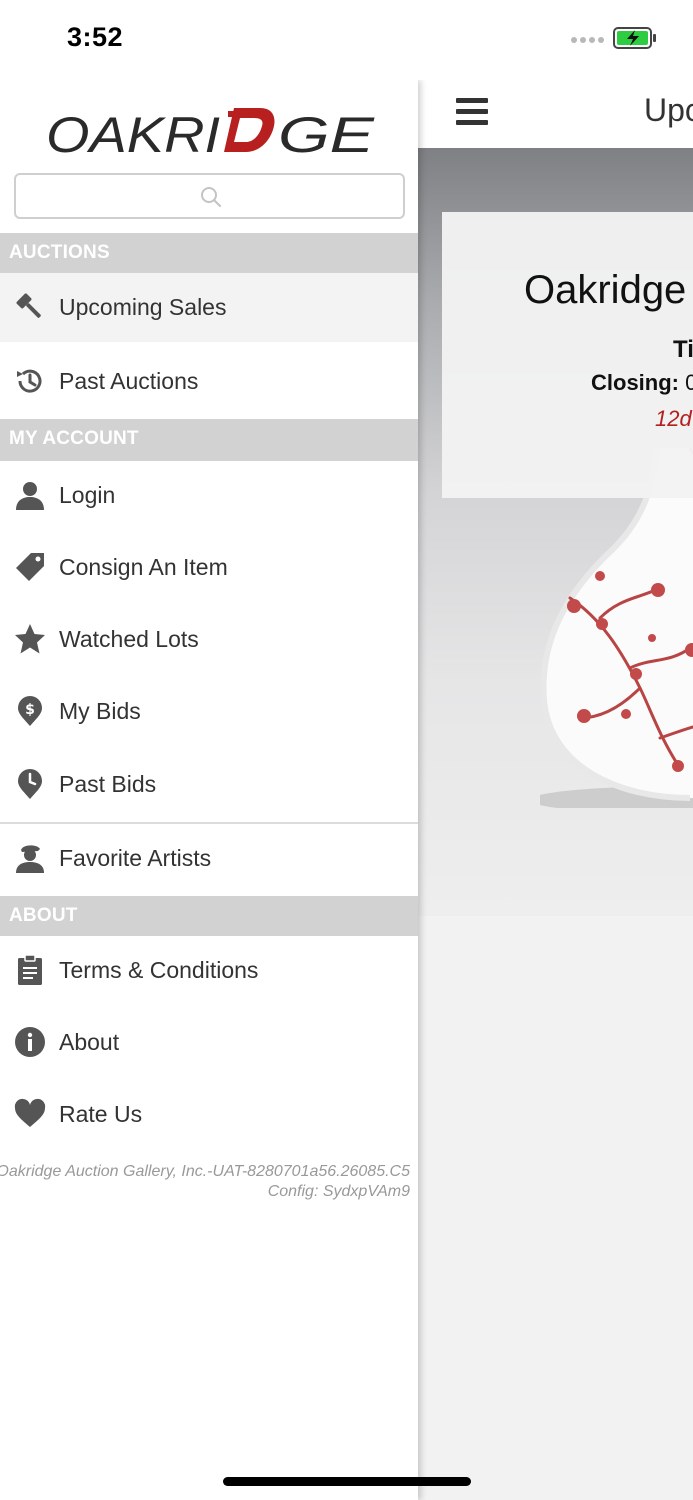 The height and width of the screenshot is (1500, 693). Describe the element at coordinates (209, 640) in the screenshot. I see `menu-item-watched-lots: Watched Lots` at that location.